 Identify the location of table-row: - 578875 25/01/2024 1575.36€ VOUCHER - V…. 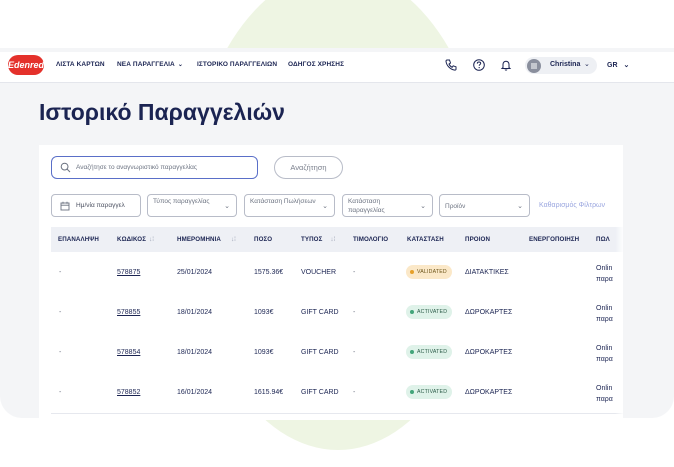
(337, 273).